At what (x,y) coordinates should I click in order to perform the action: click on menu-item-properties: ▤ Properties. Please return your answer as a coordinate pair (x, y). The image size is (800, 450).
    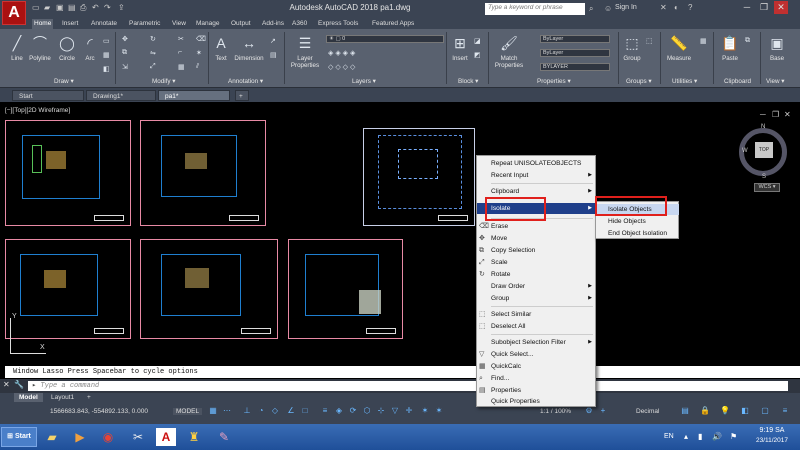
    Looking at the image, I should click on (536, 390).